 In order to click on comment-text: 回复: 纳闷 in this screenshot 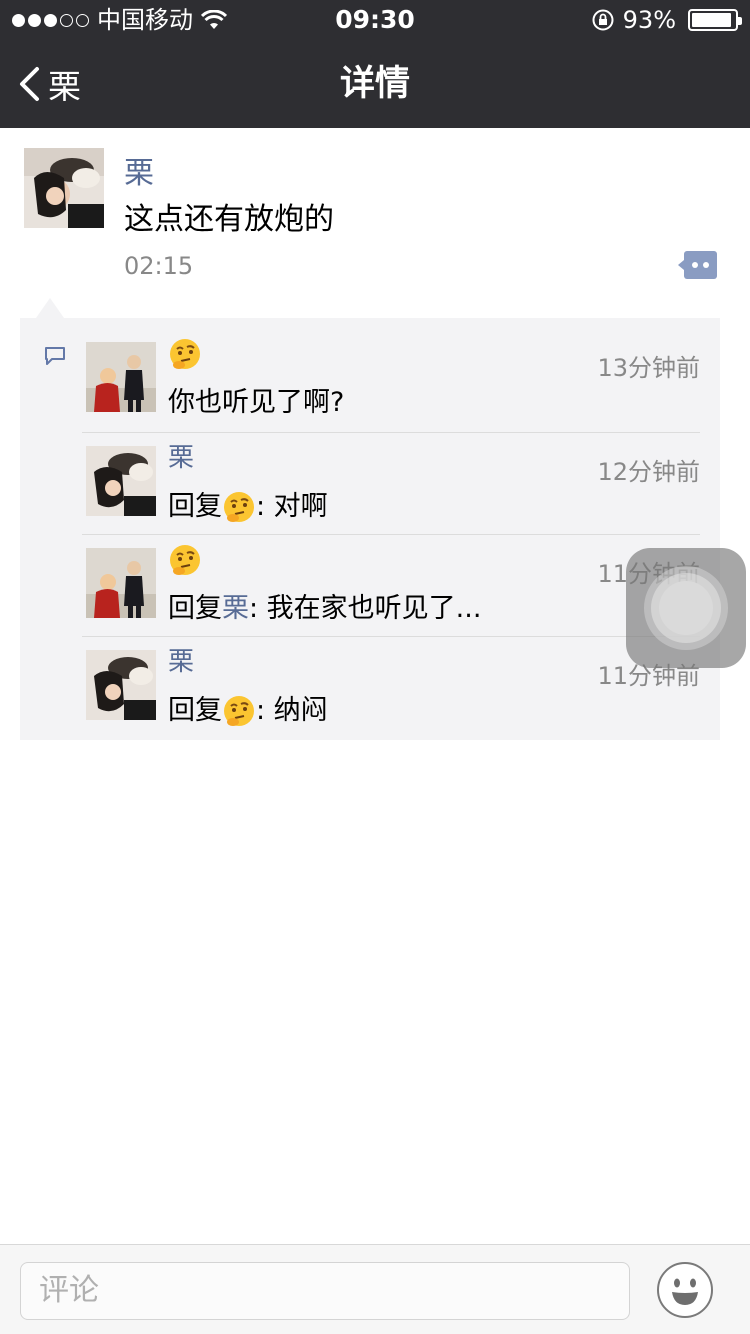, I will do `click(248, 708)`.